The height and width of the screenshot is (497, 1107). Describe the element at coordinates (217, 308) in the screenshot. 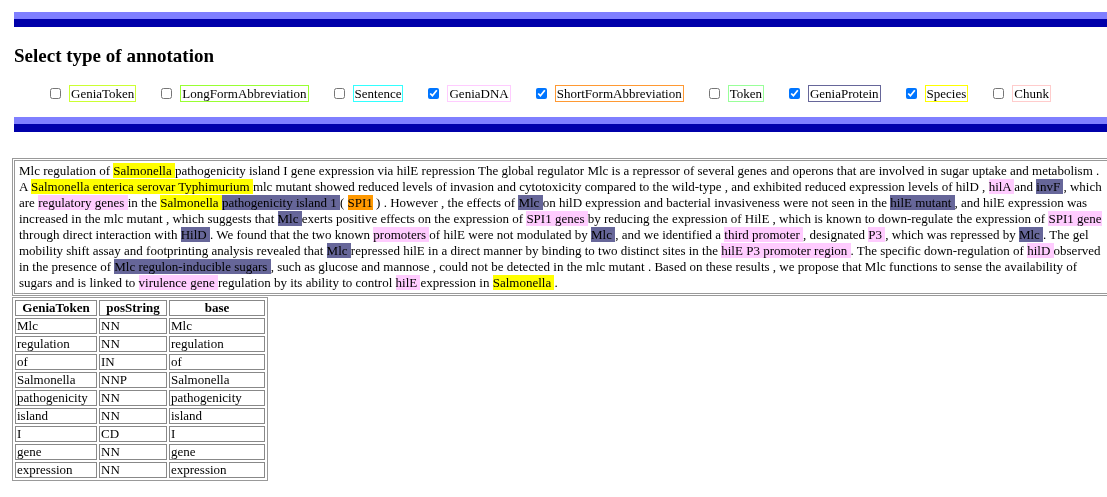

I see `column-header: base` at that location.